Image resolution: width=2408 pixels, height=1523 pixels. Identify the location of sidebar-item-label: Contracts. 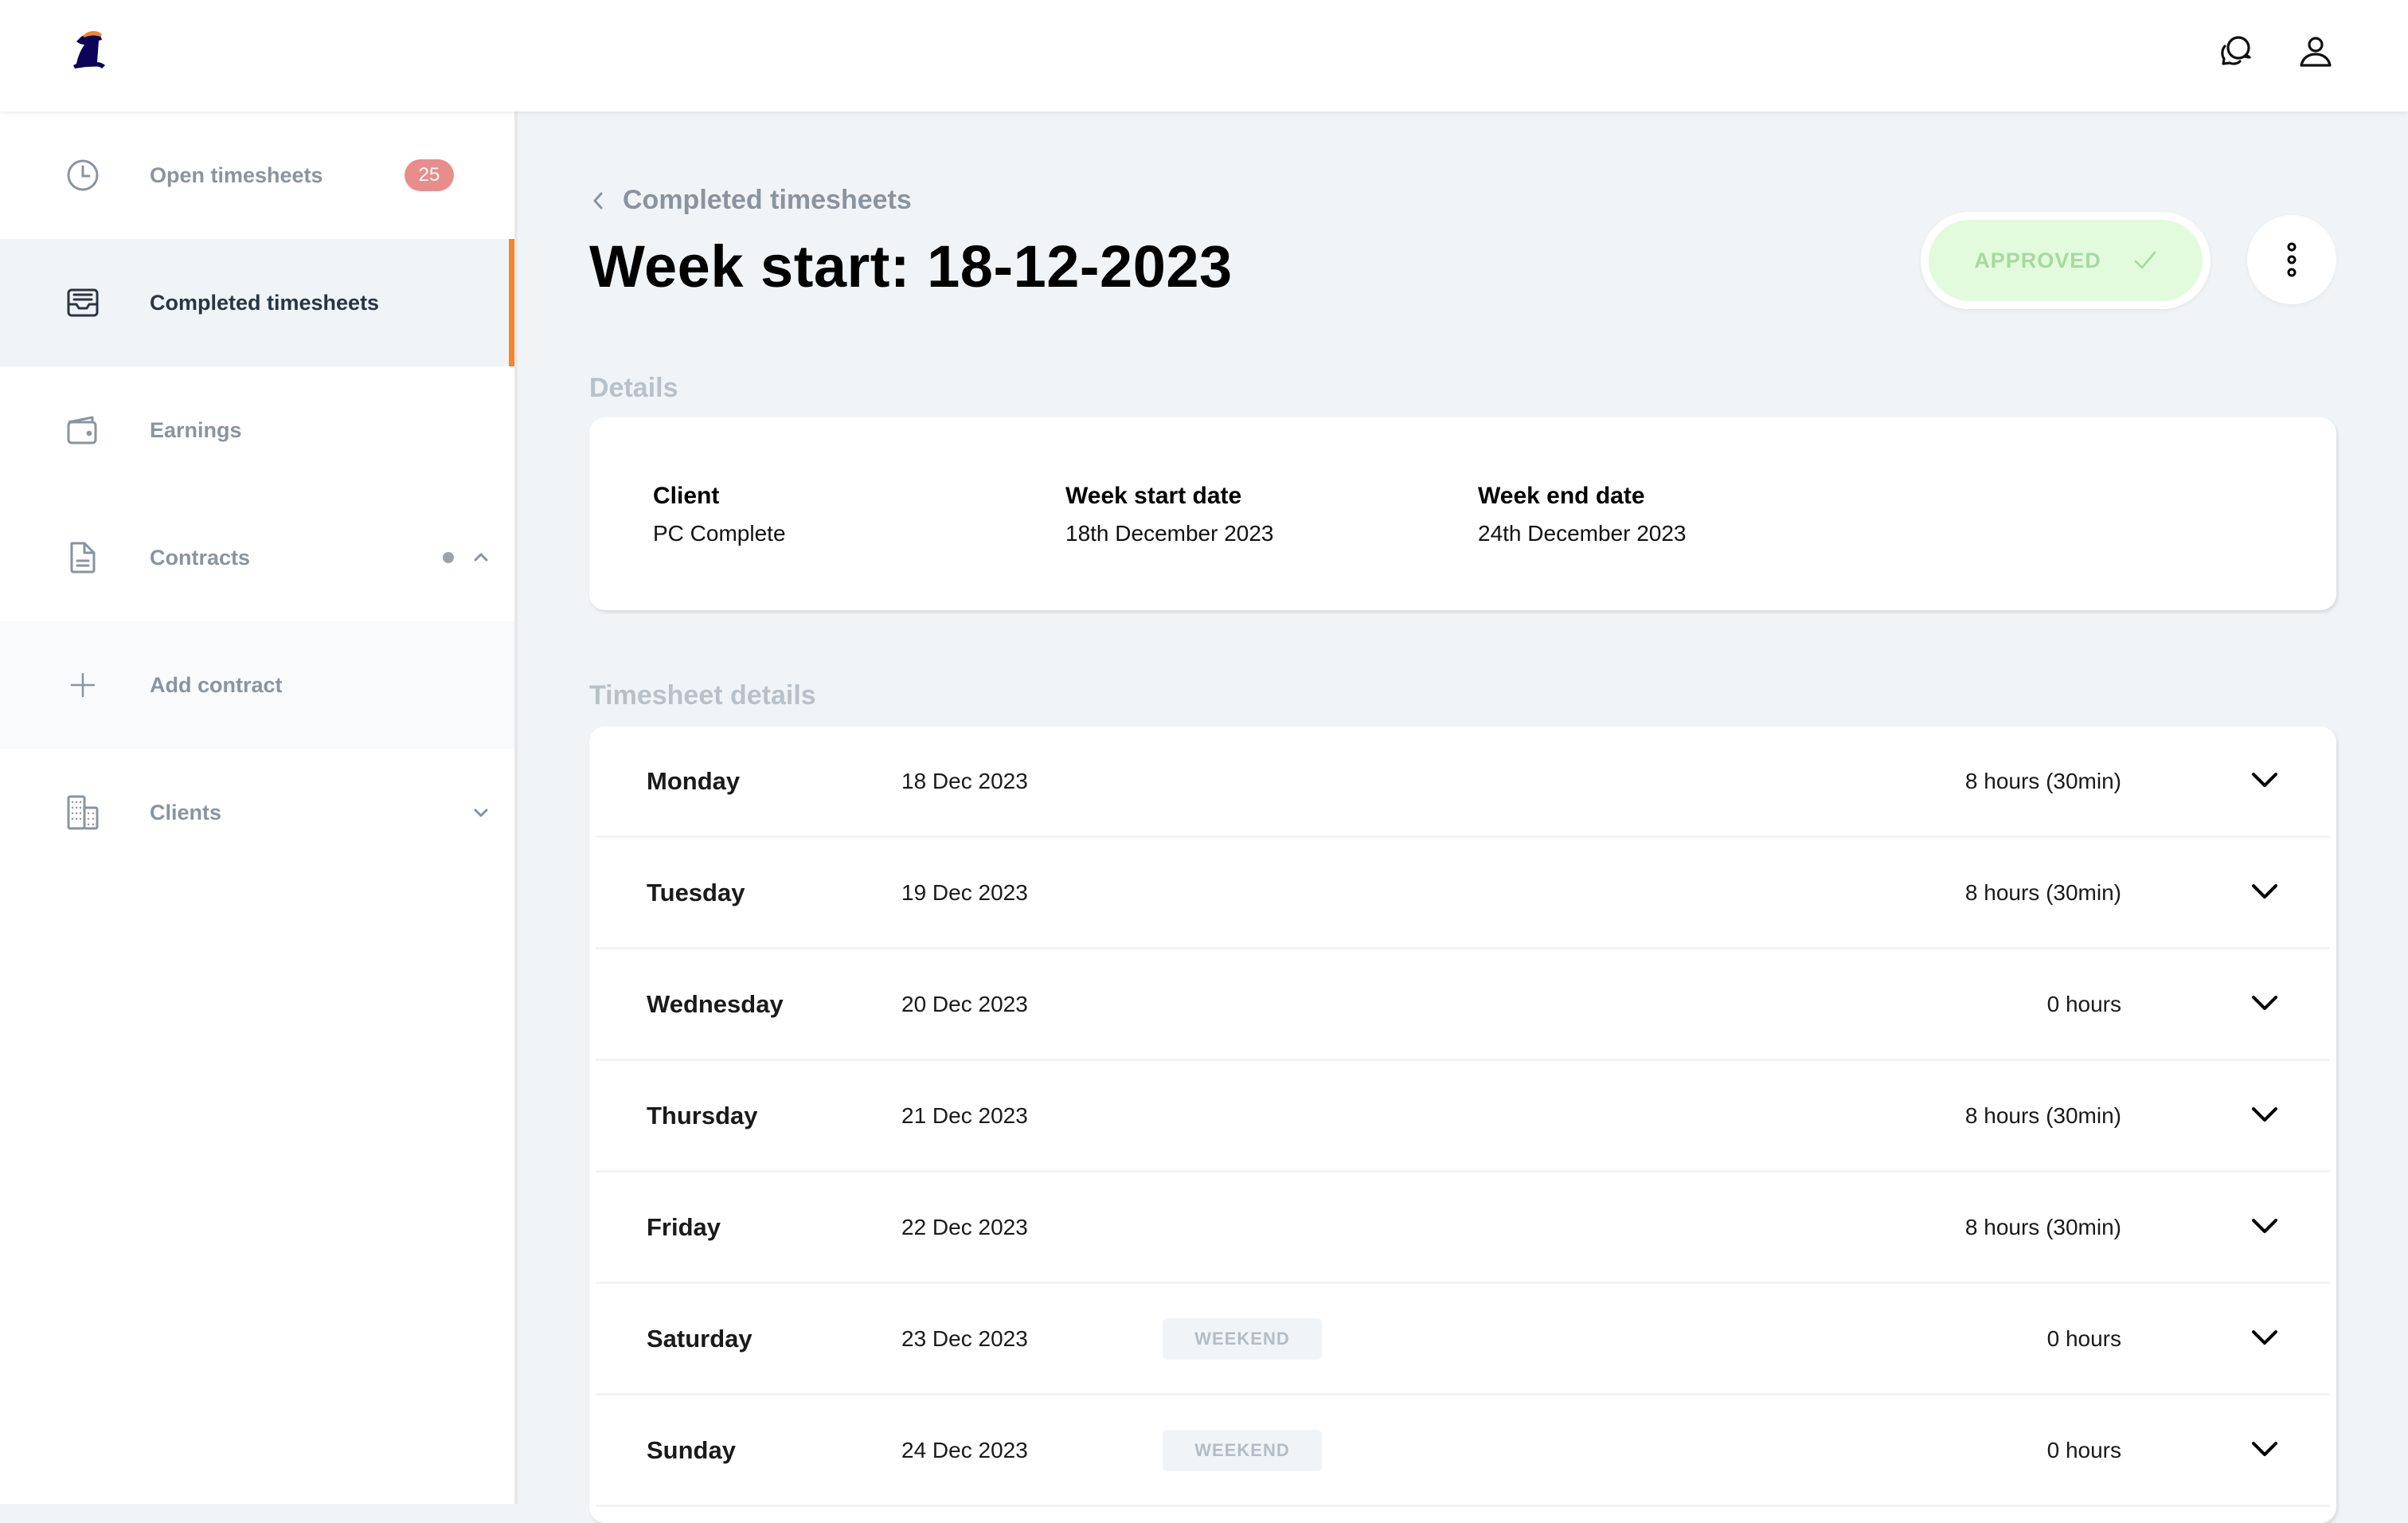
(200, 557).